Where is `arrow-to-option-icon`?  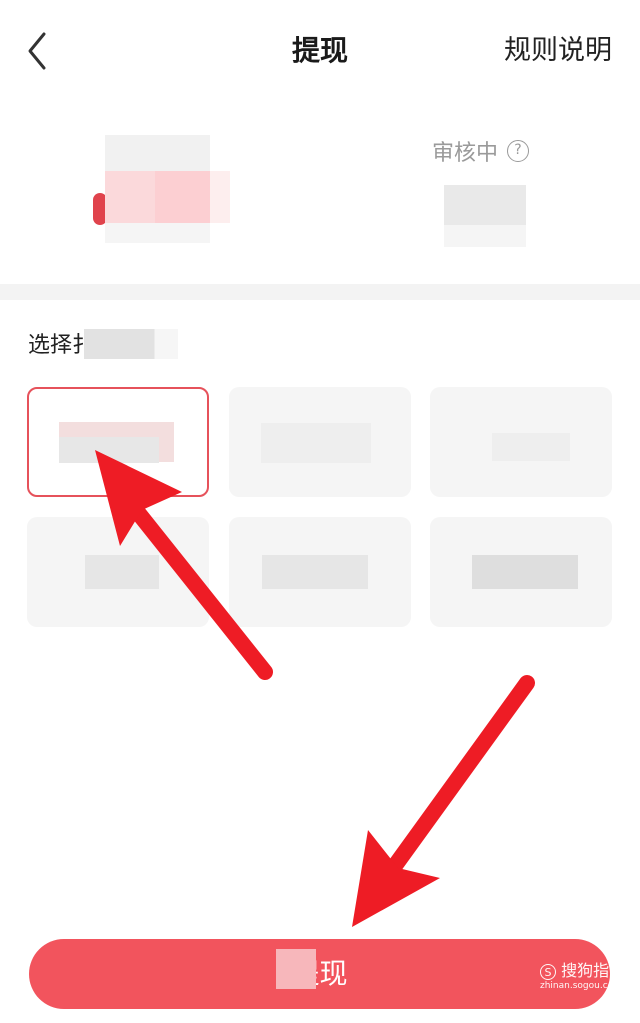
arrow-to-option-icon is located at coordinates (184, 565).